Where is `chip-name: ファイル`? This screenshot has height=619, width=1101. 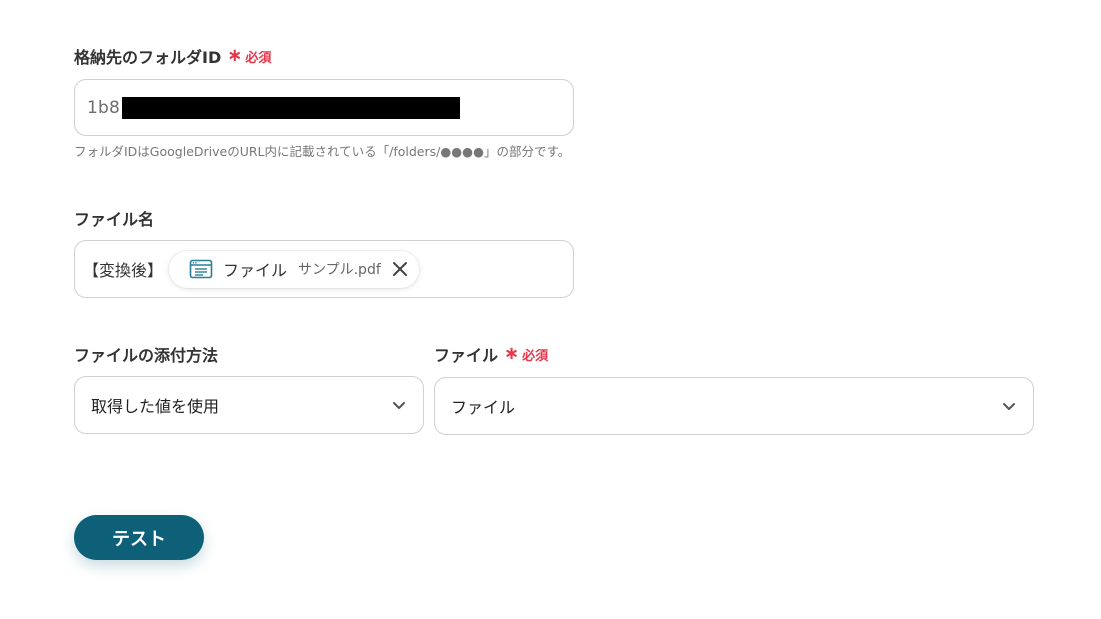
chip-name: ファイル is located at coordinates (255, 270).